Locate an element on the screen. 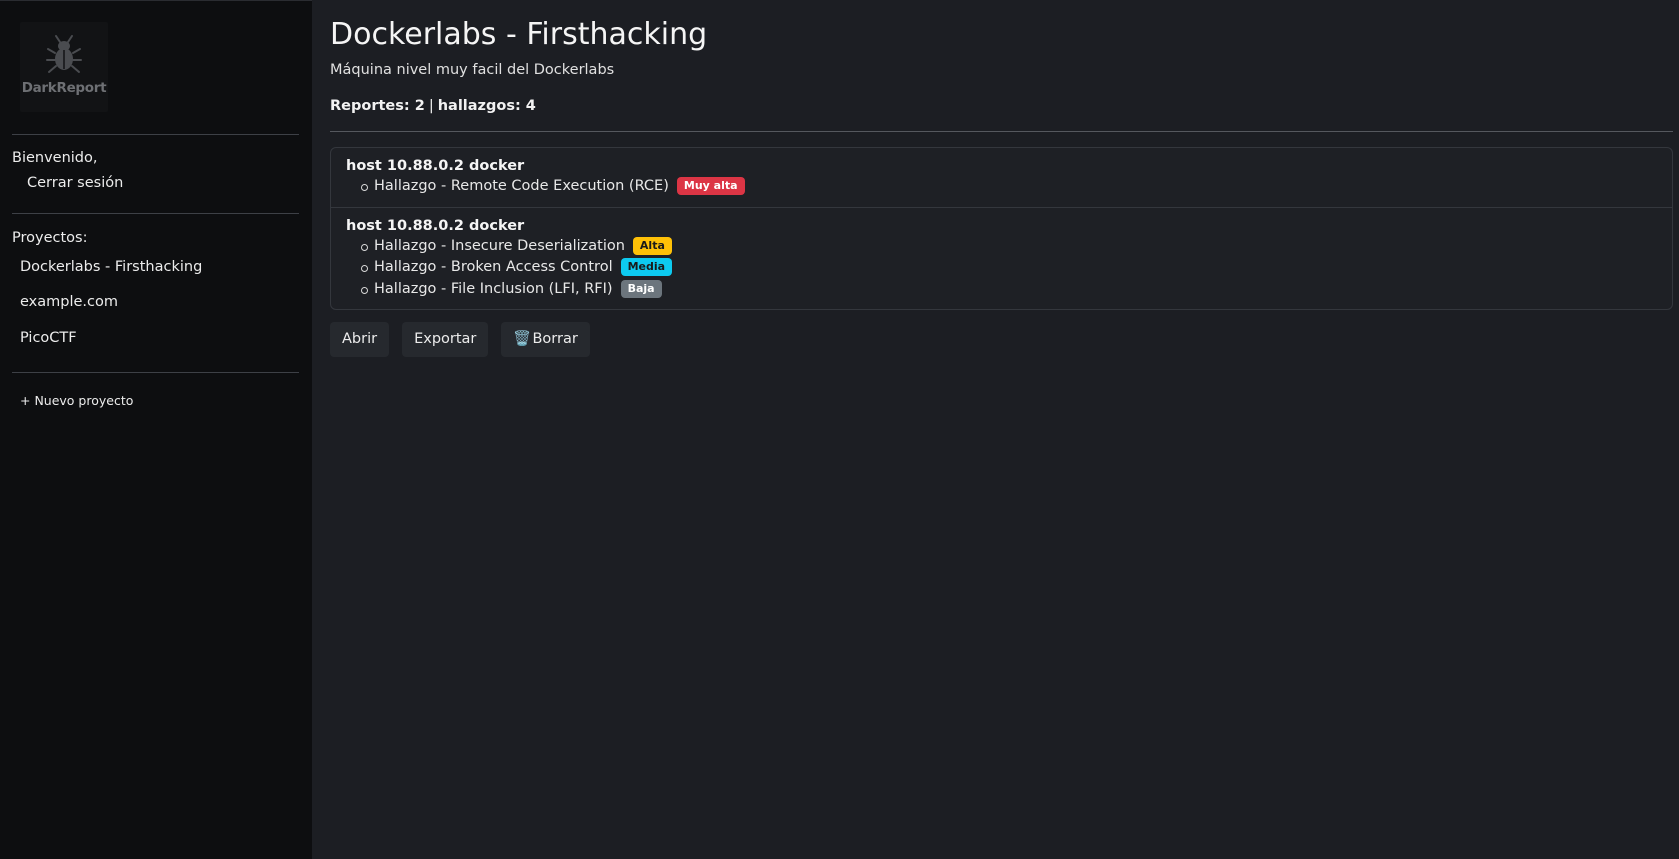 This screenshot has width=1679, height=859. new-project-link: + Nuevo proyecto is located at coordinates (76, 400).